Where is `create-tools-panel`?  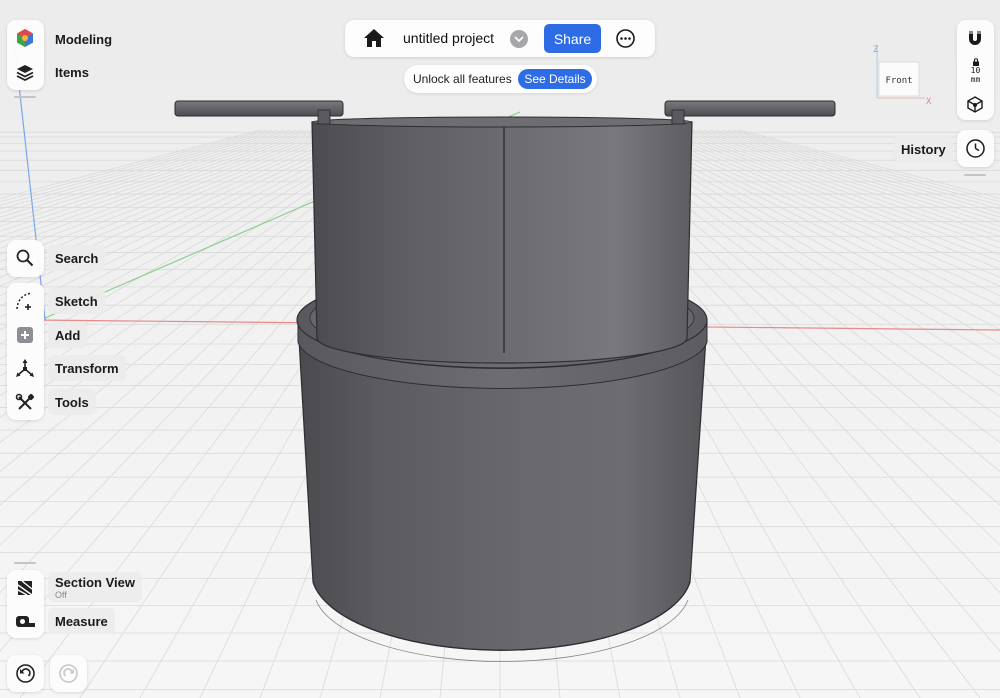 create-tools-panel is located at coordinates (25, 351).